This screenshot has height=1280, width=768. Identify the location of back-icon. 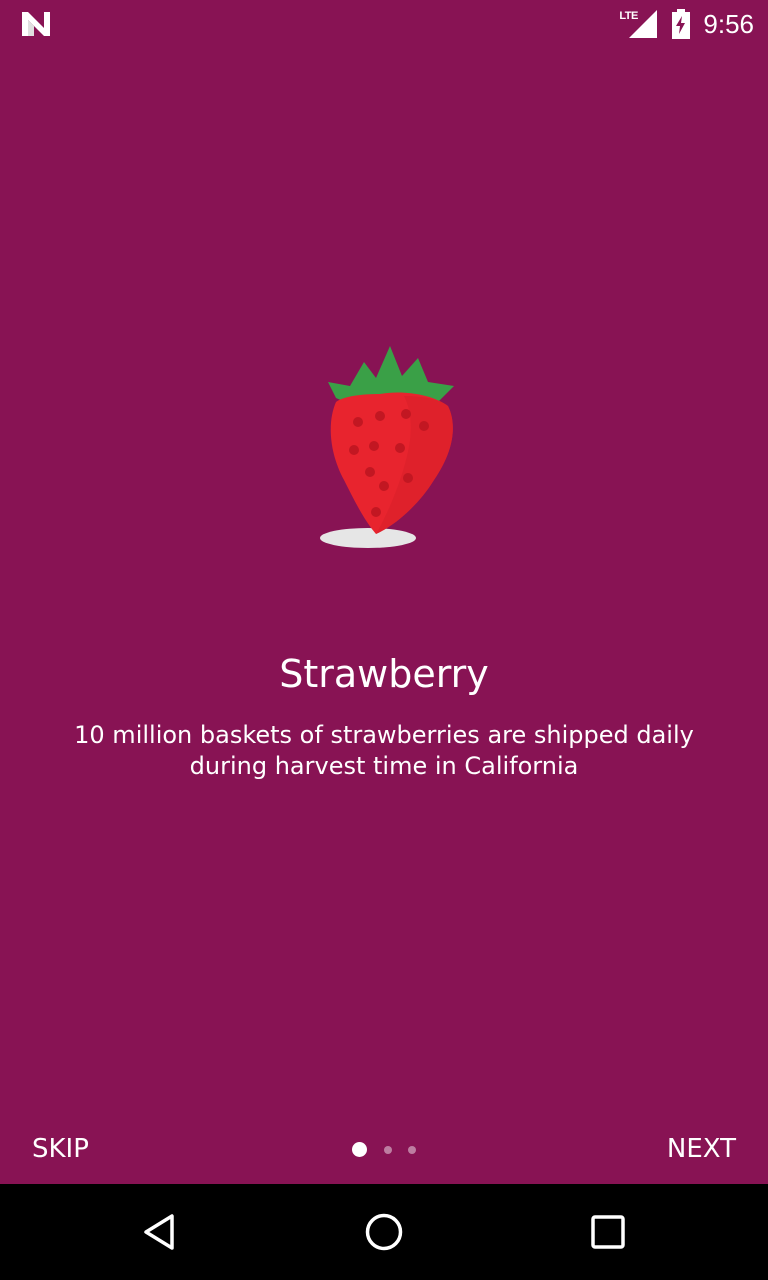
(160, 1232).